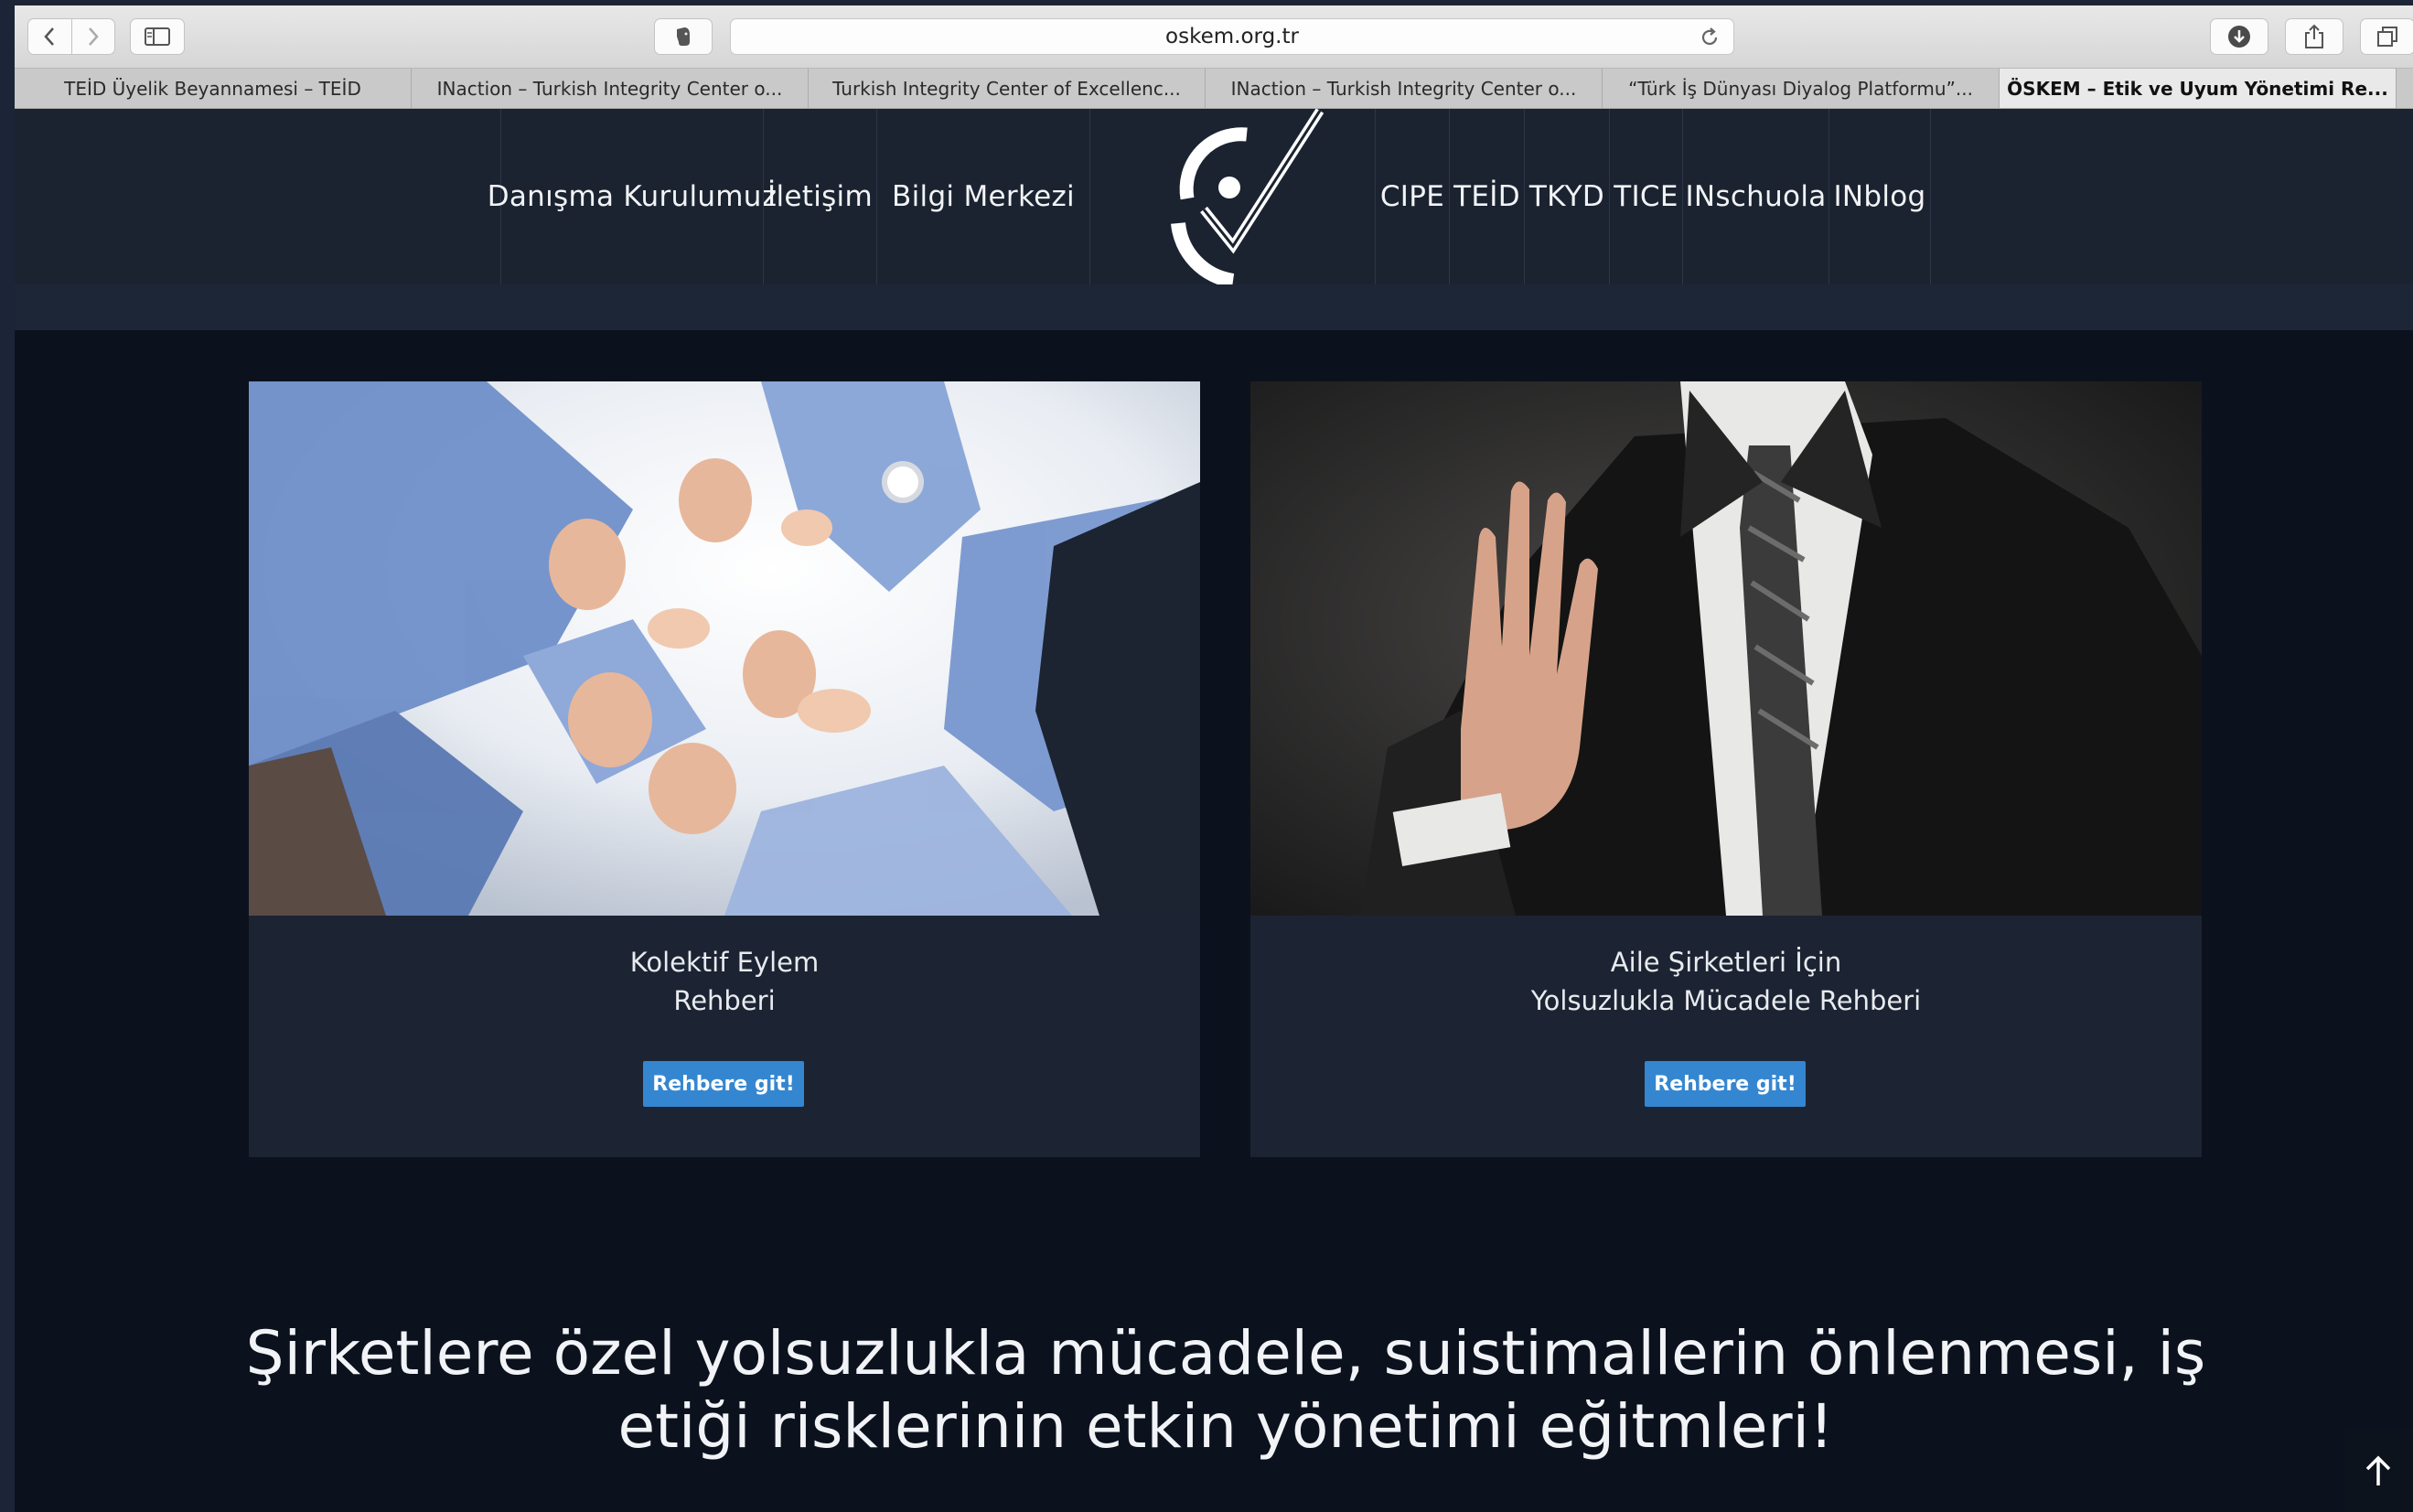 The height and width of the screenshot is (1512, 2413). What do you see at coordinates (7, 756) in the screenshot?
I see `window-frame-left` at bounding box center [7, 756].